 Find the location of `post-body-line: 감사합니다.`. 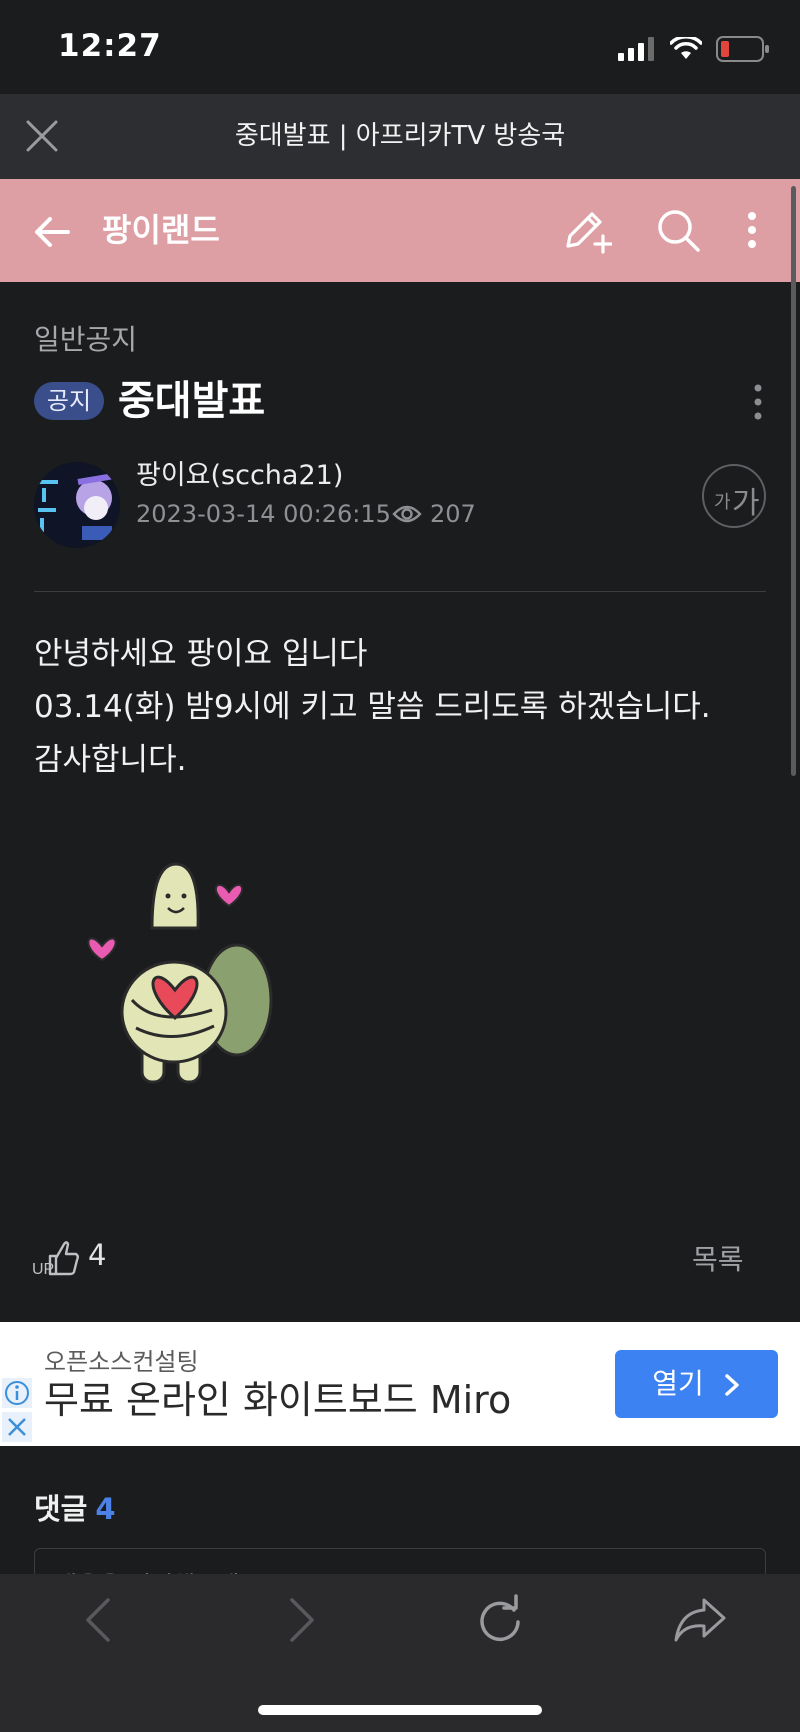

post-body-line: 감사합니다. is located at coordinates (110, 760).